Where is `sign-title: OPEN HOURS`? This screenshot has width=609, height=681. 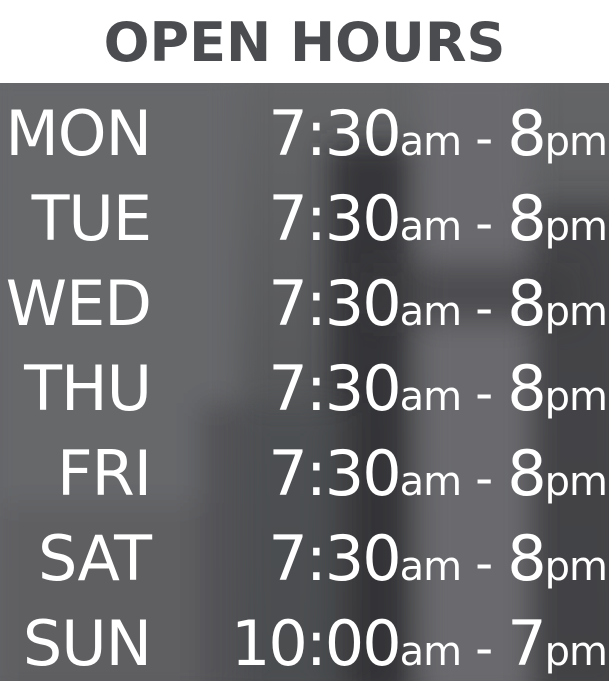
sign-title: OPEN HOURS is located at coordinates (304, 42).